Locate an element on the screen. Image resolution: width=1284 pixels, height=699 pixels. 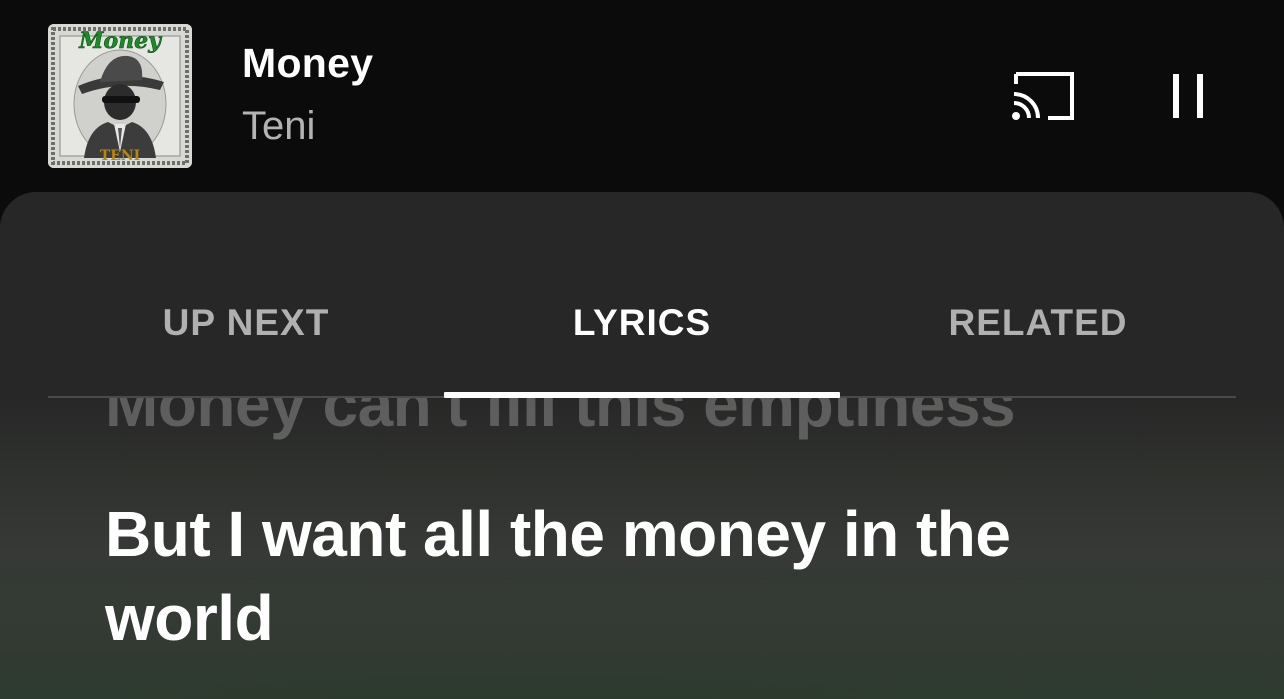
album-art-title-text: Money is located at coordinates (120, 41).